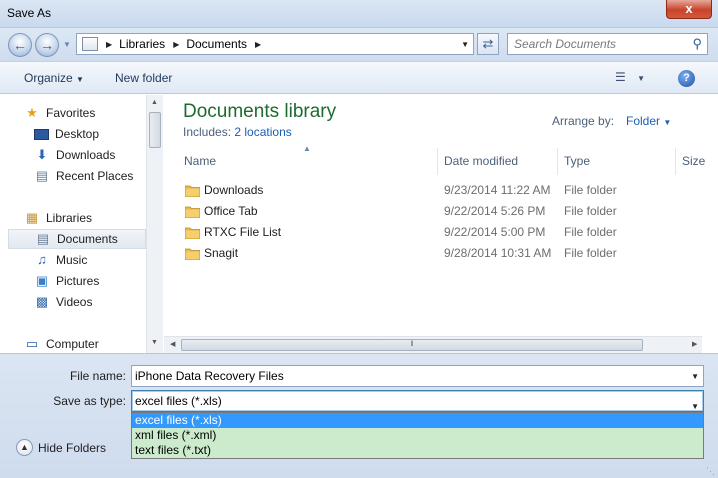  I want to click on horizontal-scrollbar: ◀ ‖ ▶, so click(433, 344).